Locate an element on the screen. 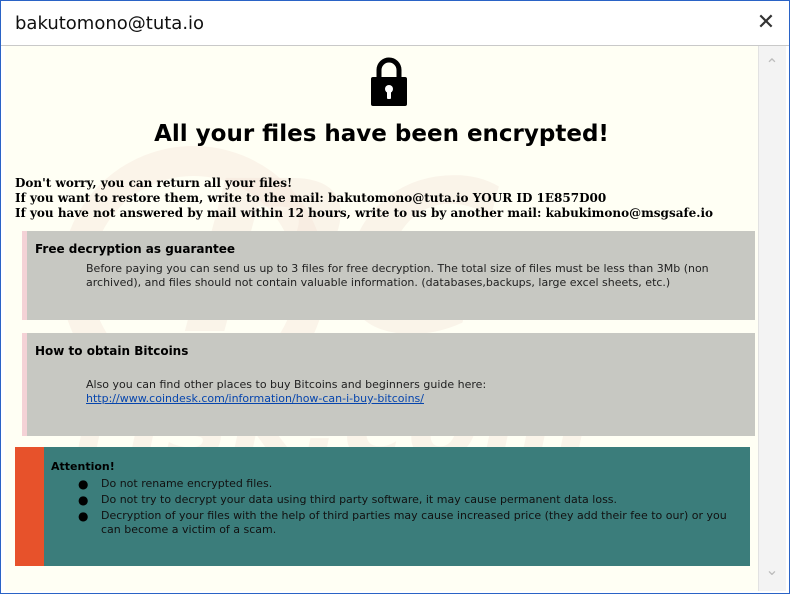 The height and width of the screenshot is (594, 790). free-decryption-title: Free decryption as guarantee is located at coordinates (135, 249).